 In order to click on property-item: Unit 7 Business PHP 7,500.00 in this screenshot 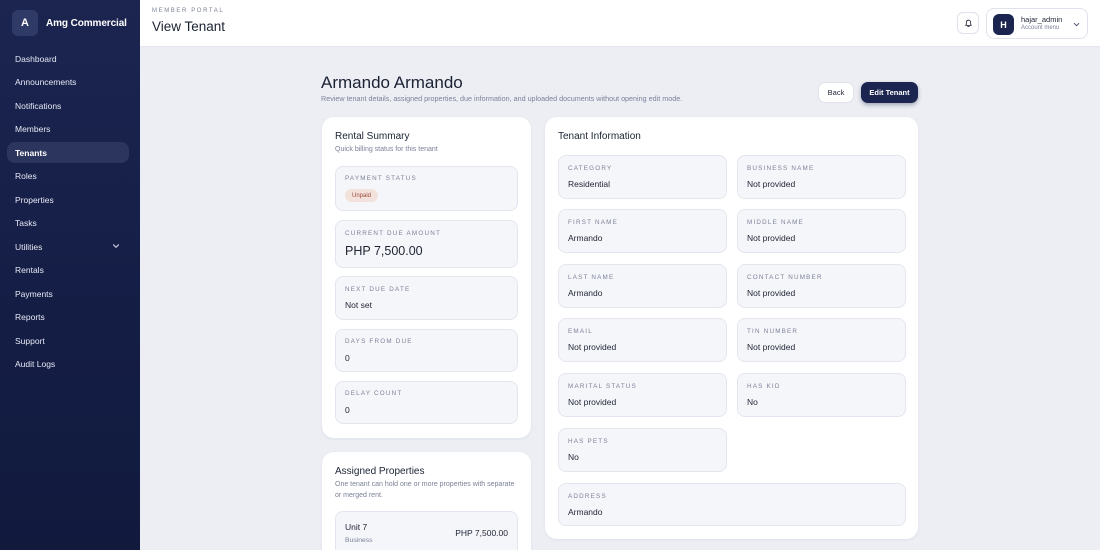, I will do `click(426, 530)`.